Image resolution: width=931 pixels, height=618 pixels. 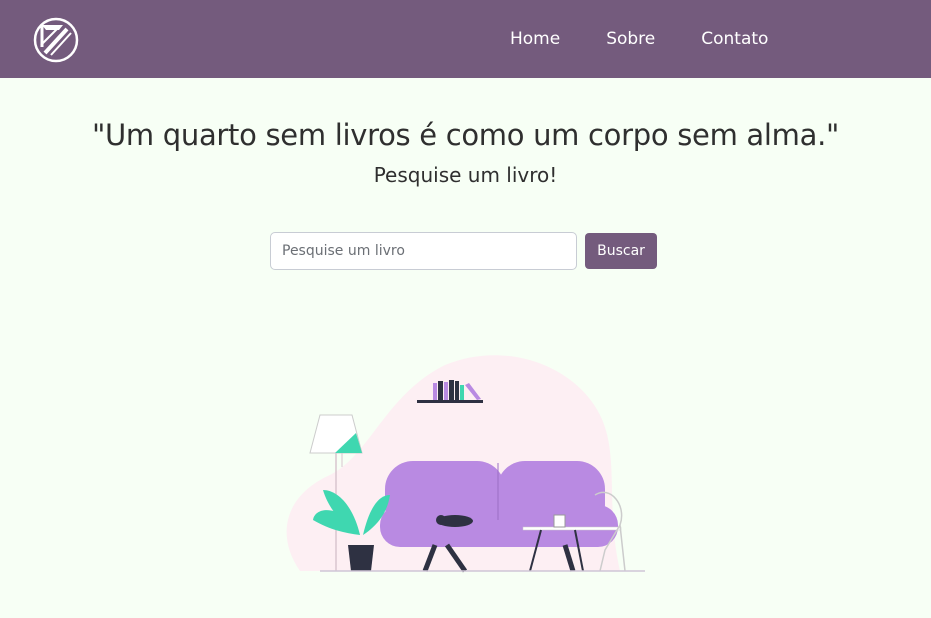 I want to click on logo-icon, so click(x=56, y=40).